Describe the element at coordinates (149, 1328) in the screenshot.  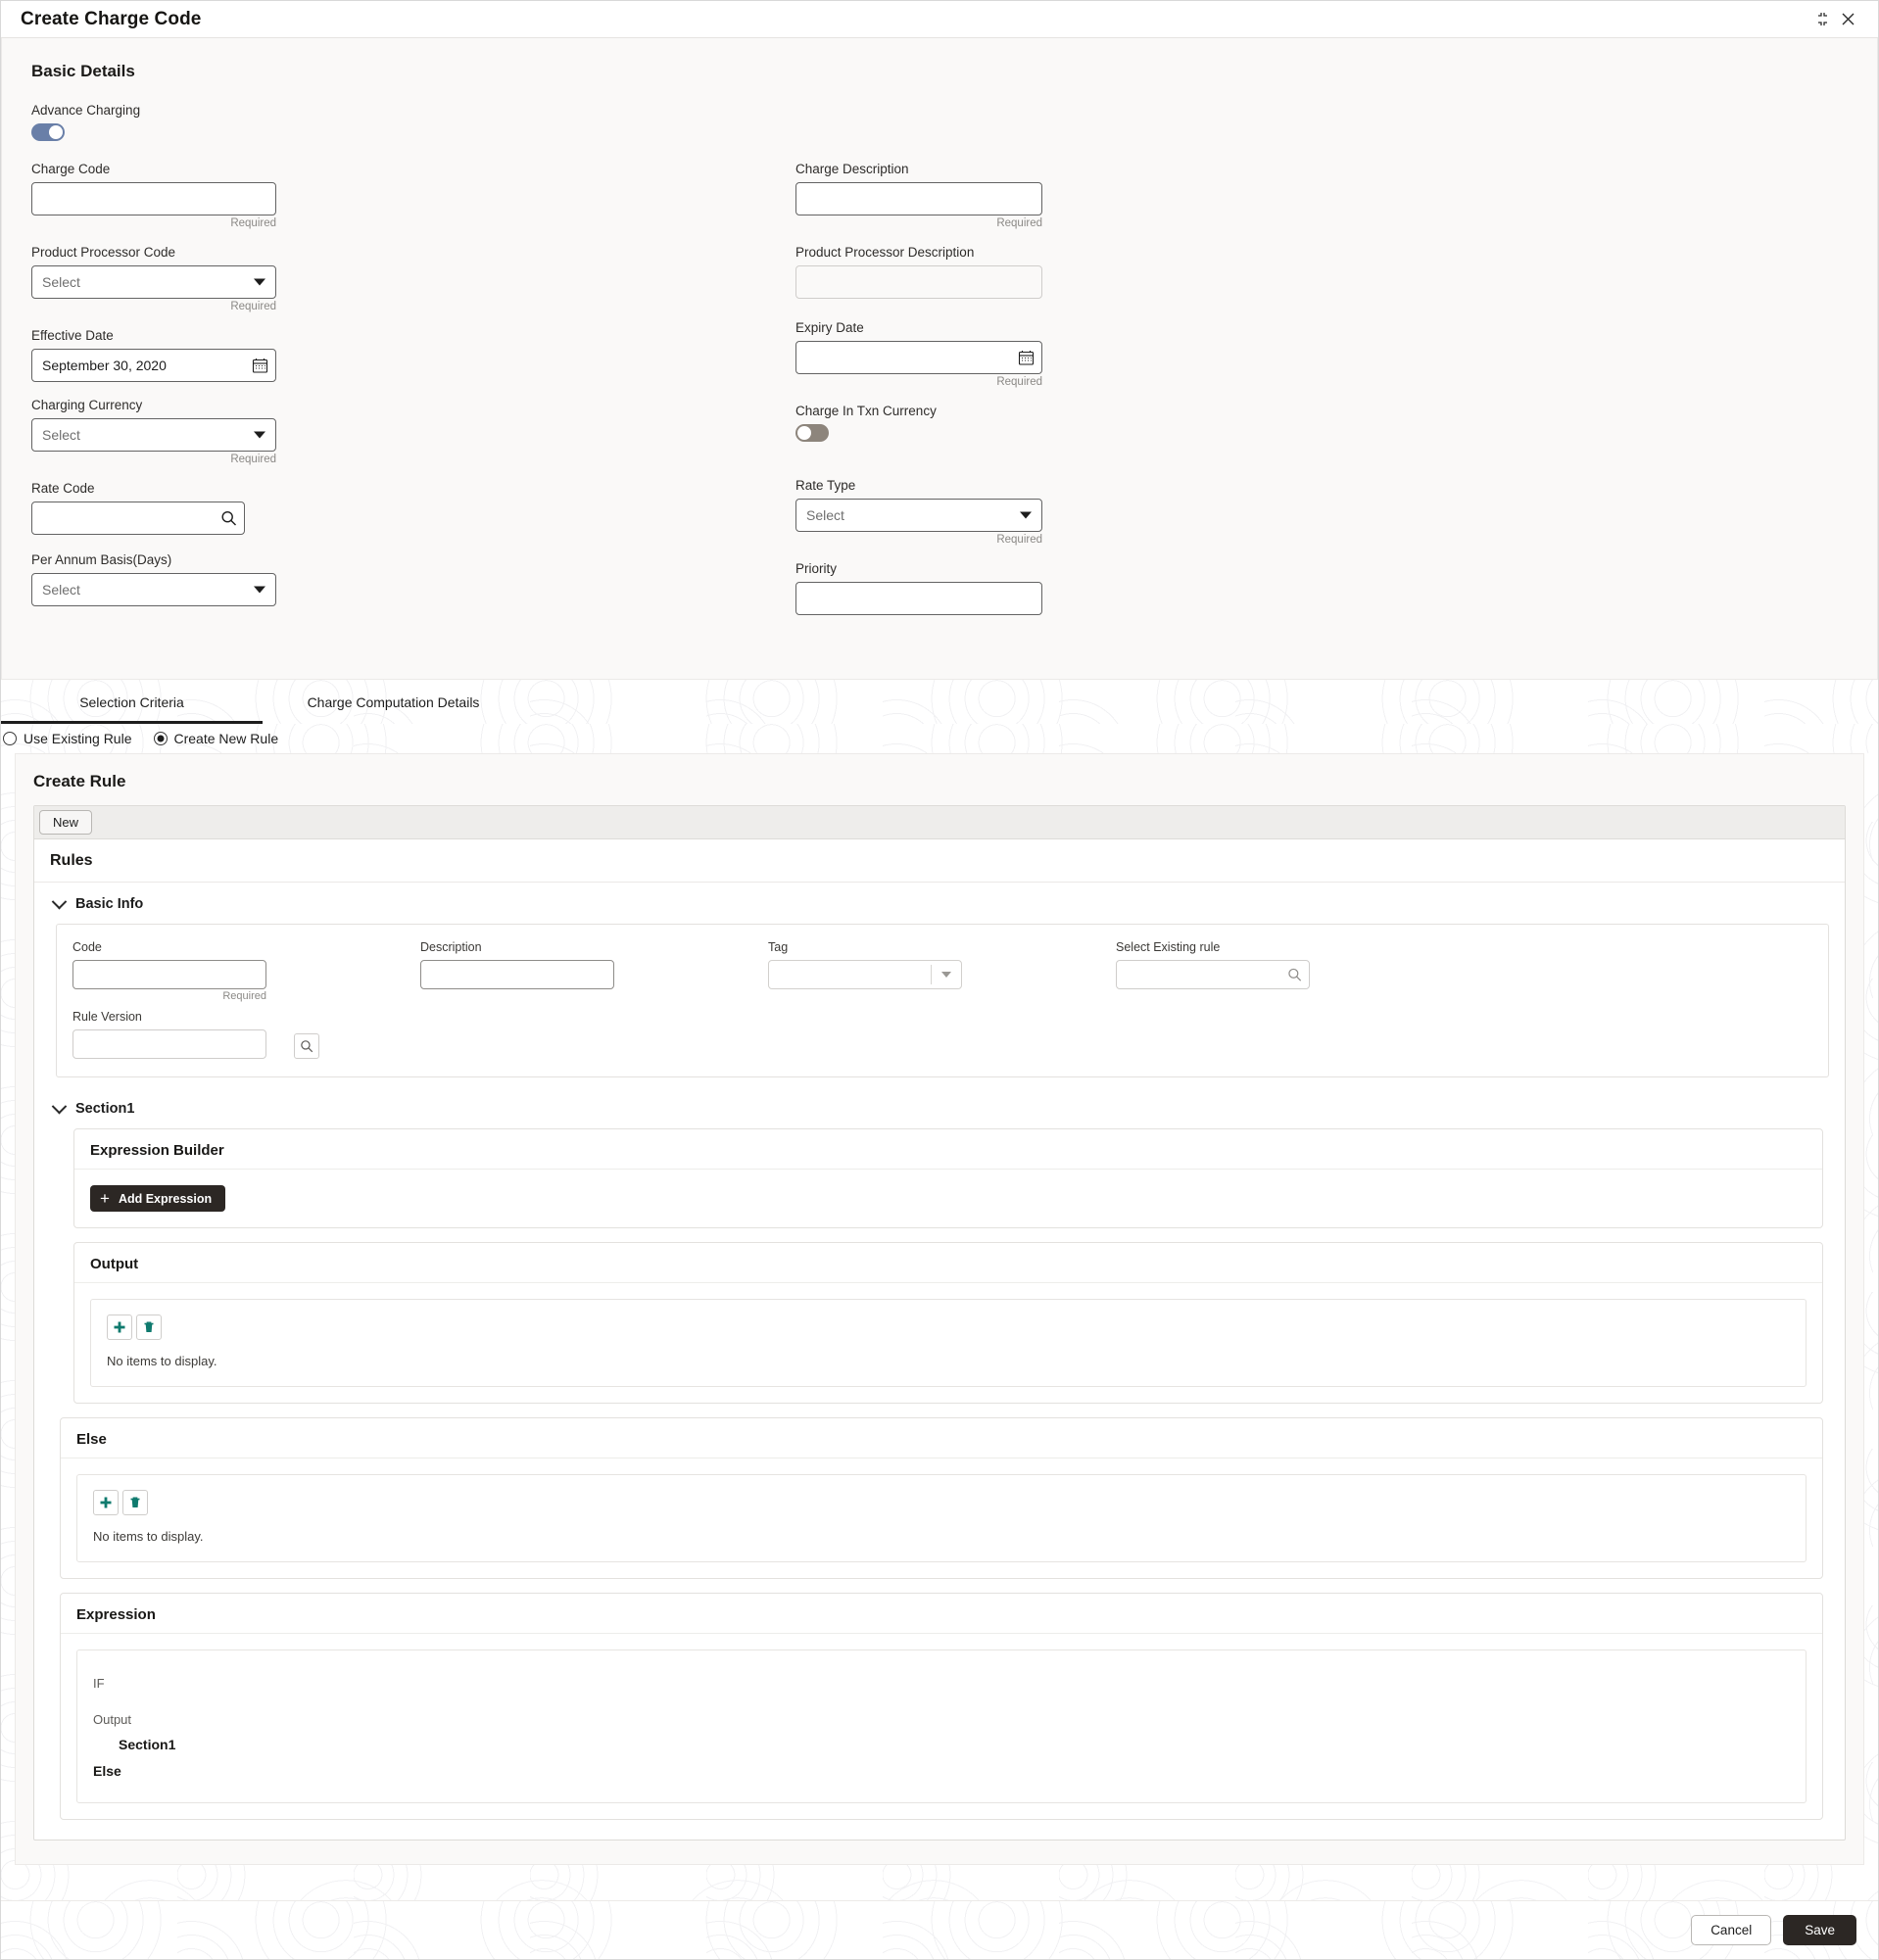
I see `output-delete-button` at that location.